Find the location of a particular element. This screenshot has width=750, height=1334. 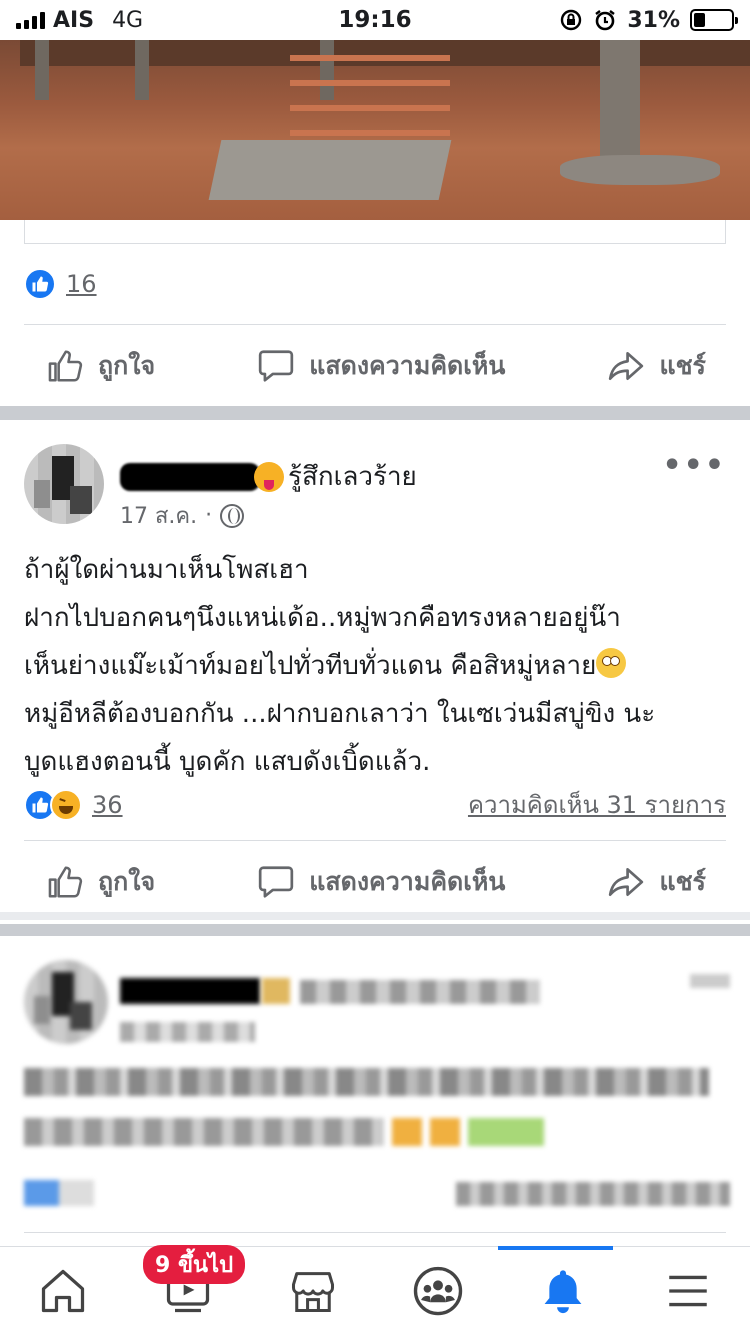

reactions-row: 36 ความคิดเห็น 31 รายการ is located at coordinates (375, 804).